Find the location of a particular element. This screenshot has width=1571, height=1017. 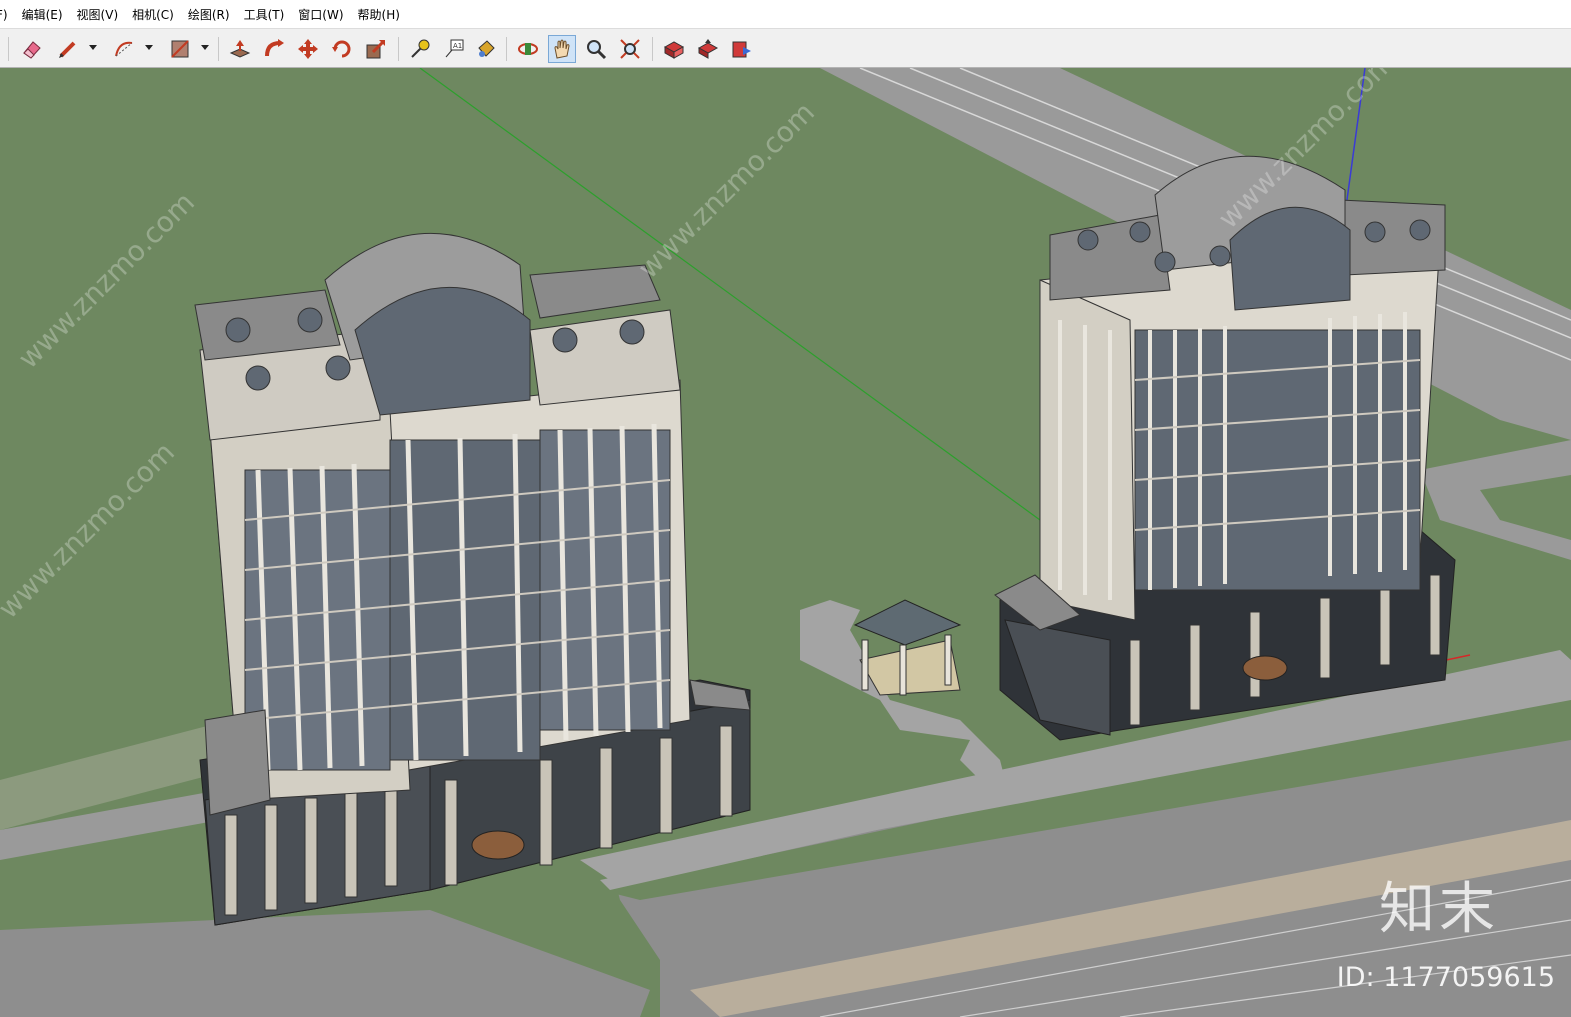

menu-edit: 编辑(E) is located at coordinates (42, 14).